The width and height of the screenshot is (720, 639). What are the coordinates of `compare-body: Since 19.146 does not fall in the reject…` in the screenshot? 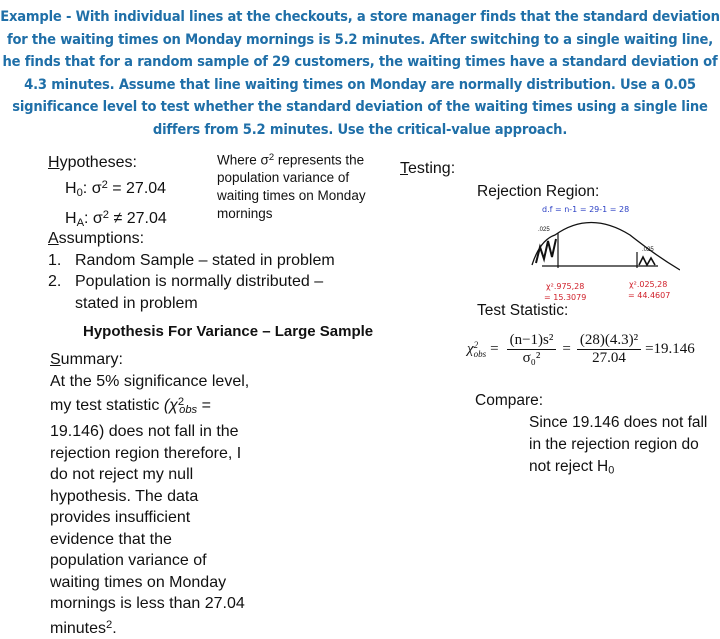 It's located at (618, 444).